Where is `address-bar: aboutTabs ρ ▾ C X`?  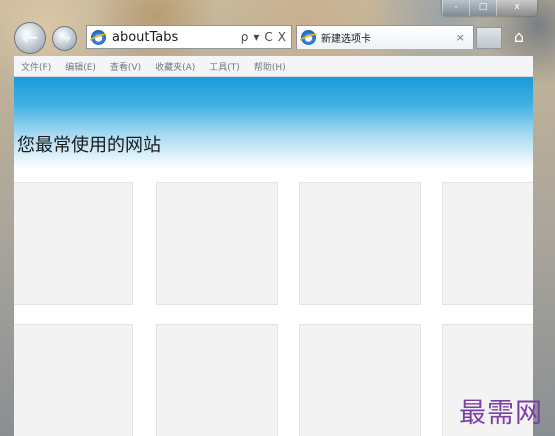
address-bar: aboutTabs ρ ▾ C X is located at coordinates (189, 37).